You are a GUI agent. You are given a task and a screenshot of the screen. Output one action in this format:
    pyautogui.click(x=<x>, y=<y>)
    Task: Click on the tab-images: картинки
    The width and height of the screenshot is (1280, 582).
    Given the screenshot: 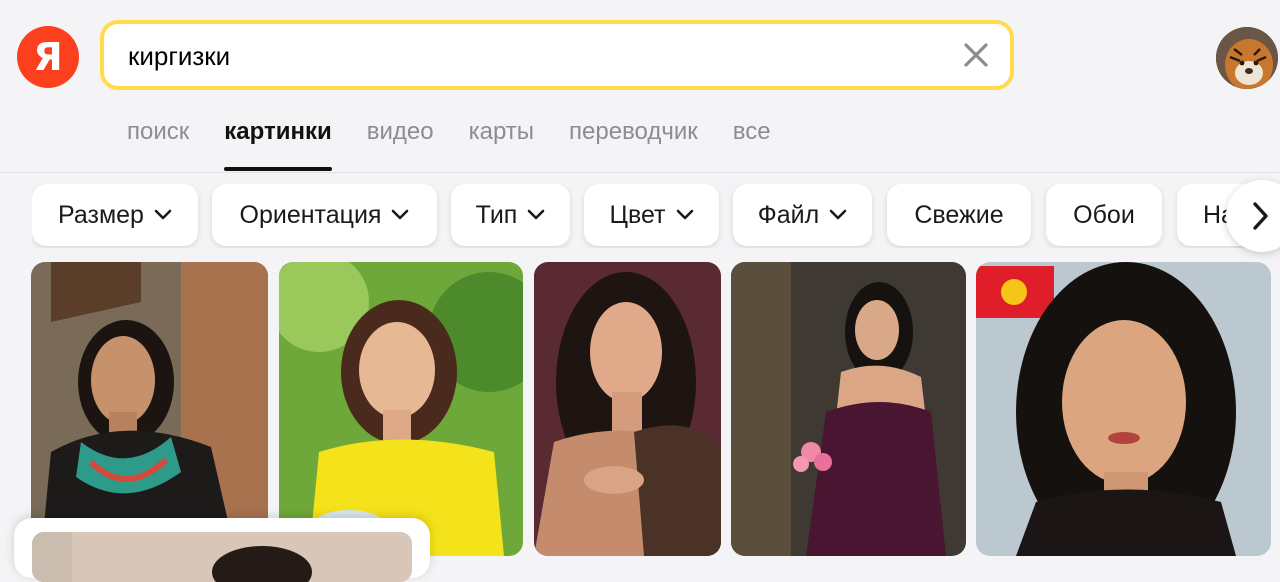 What is the action you would take?
    pyautogui.click(x=278, y=144)
    